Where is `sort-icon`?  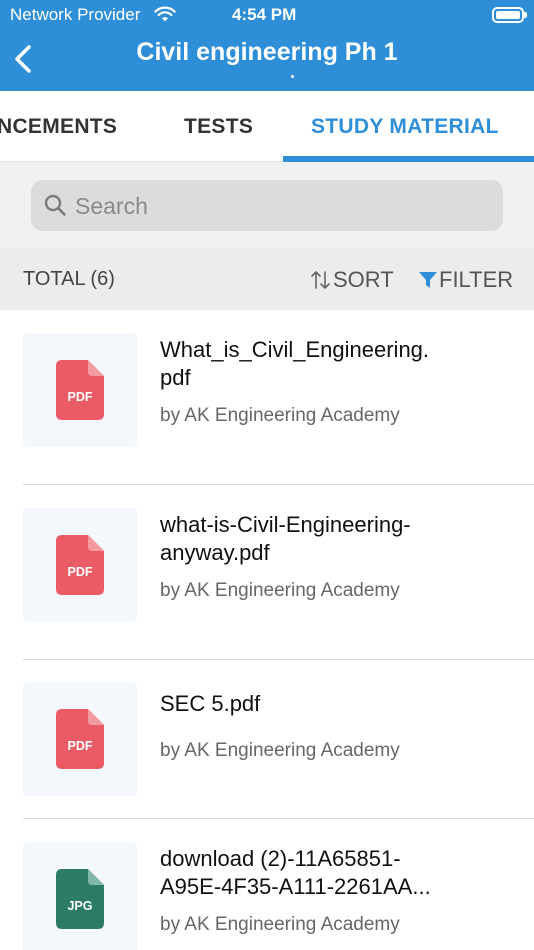 sort-icon is located at coordinates (320, 280).